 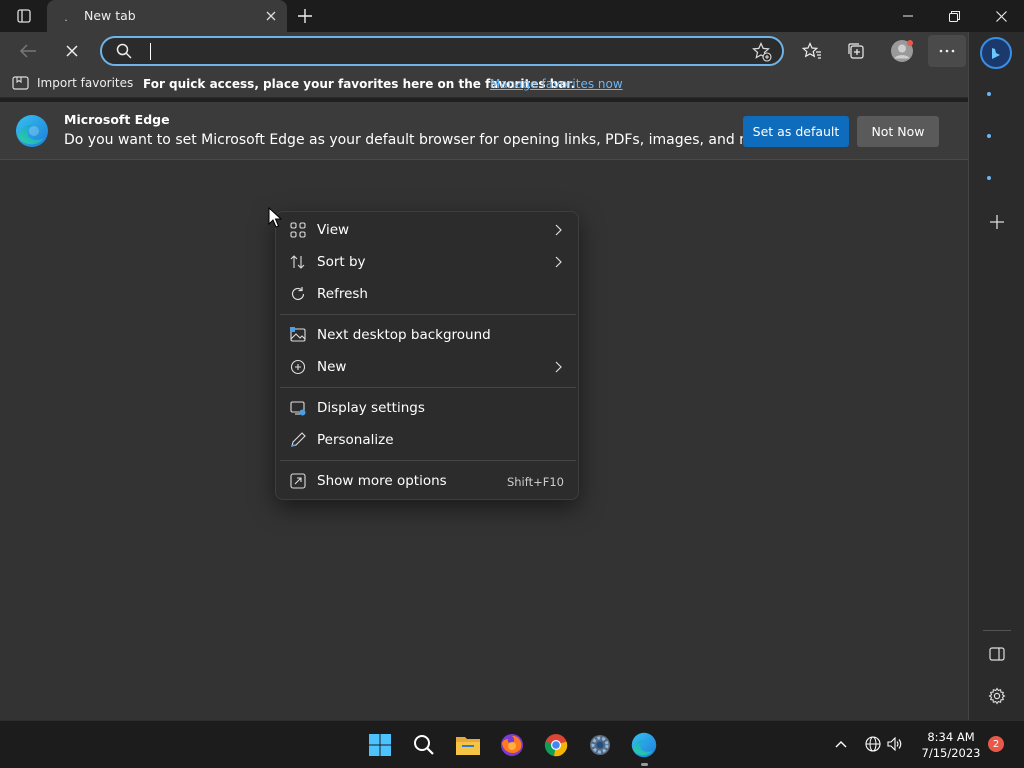 I want to click on edge-icon, so click(x=644, y=745).